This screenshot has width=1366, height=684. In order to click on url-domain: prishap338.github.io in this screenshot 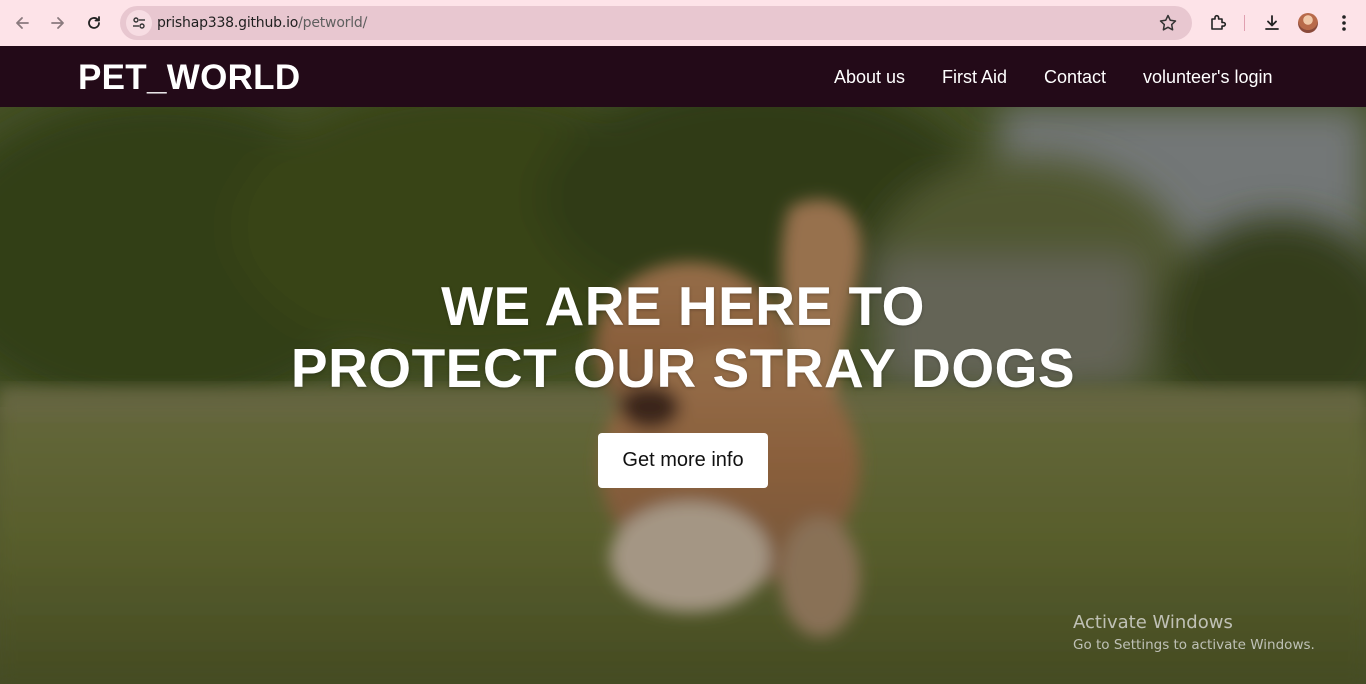, I will do `click(228, 23)`.